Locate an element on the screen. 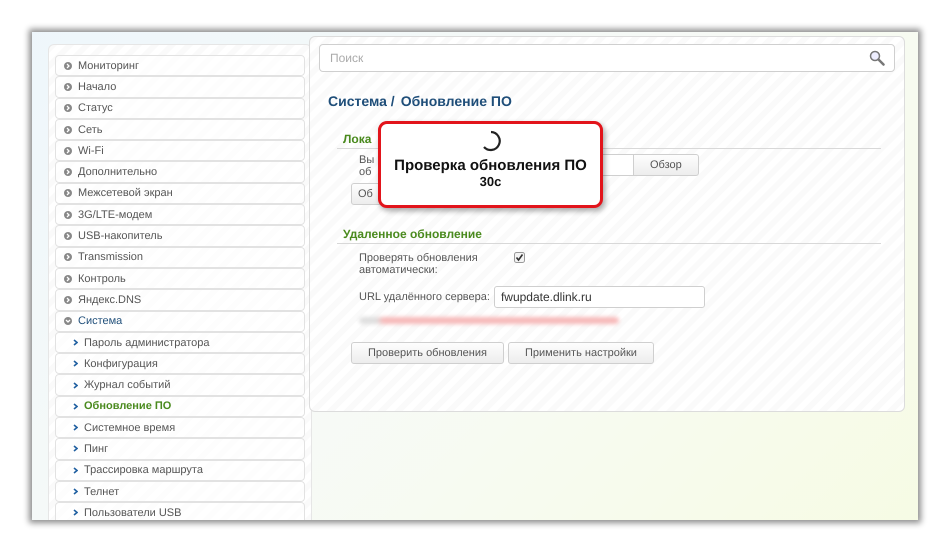 Image resolution: width=950 pixels, height=552 pixels. sidebar-subitem: Пароль администратора is located at coordinates (180, 343).